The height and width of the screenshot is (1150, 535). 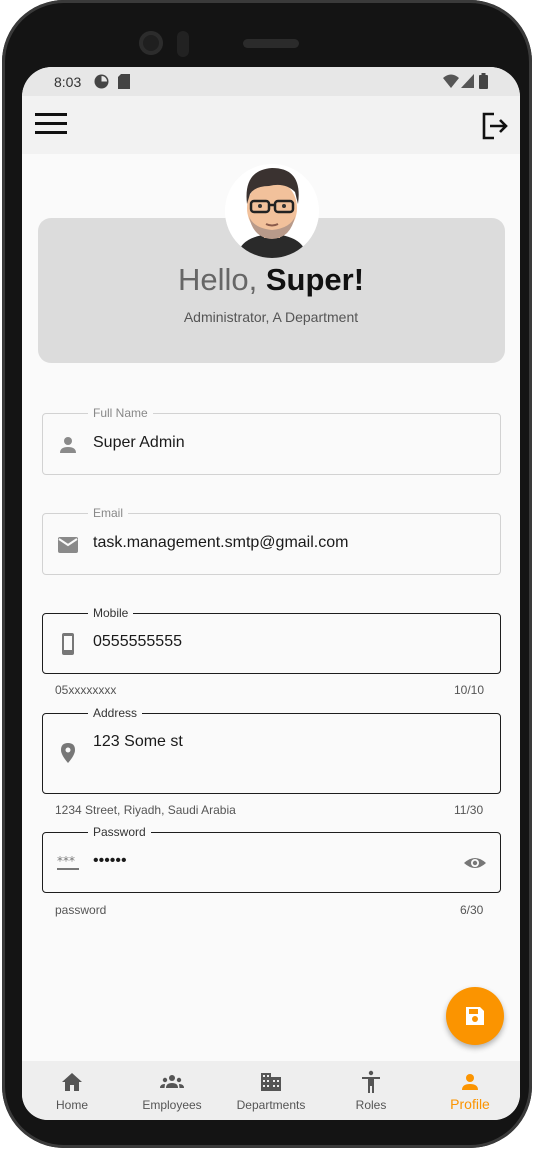 I want to click on nav-item-roles: Roles, so click(x=371, y=1090).